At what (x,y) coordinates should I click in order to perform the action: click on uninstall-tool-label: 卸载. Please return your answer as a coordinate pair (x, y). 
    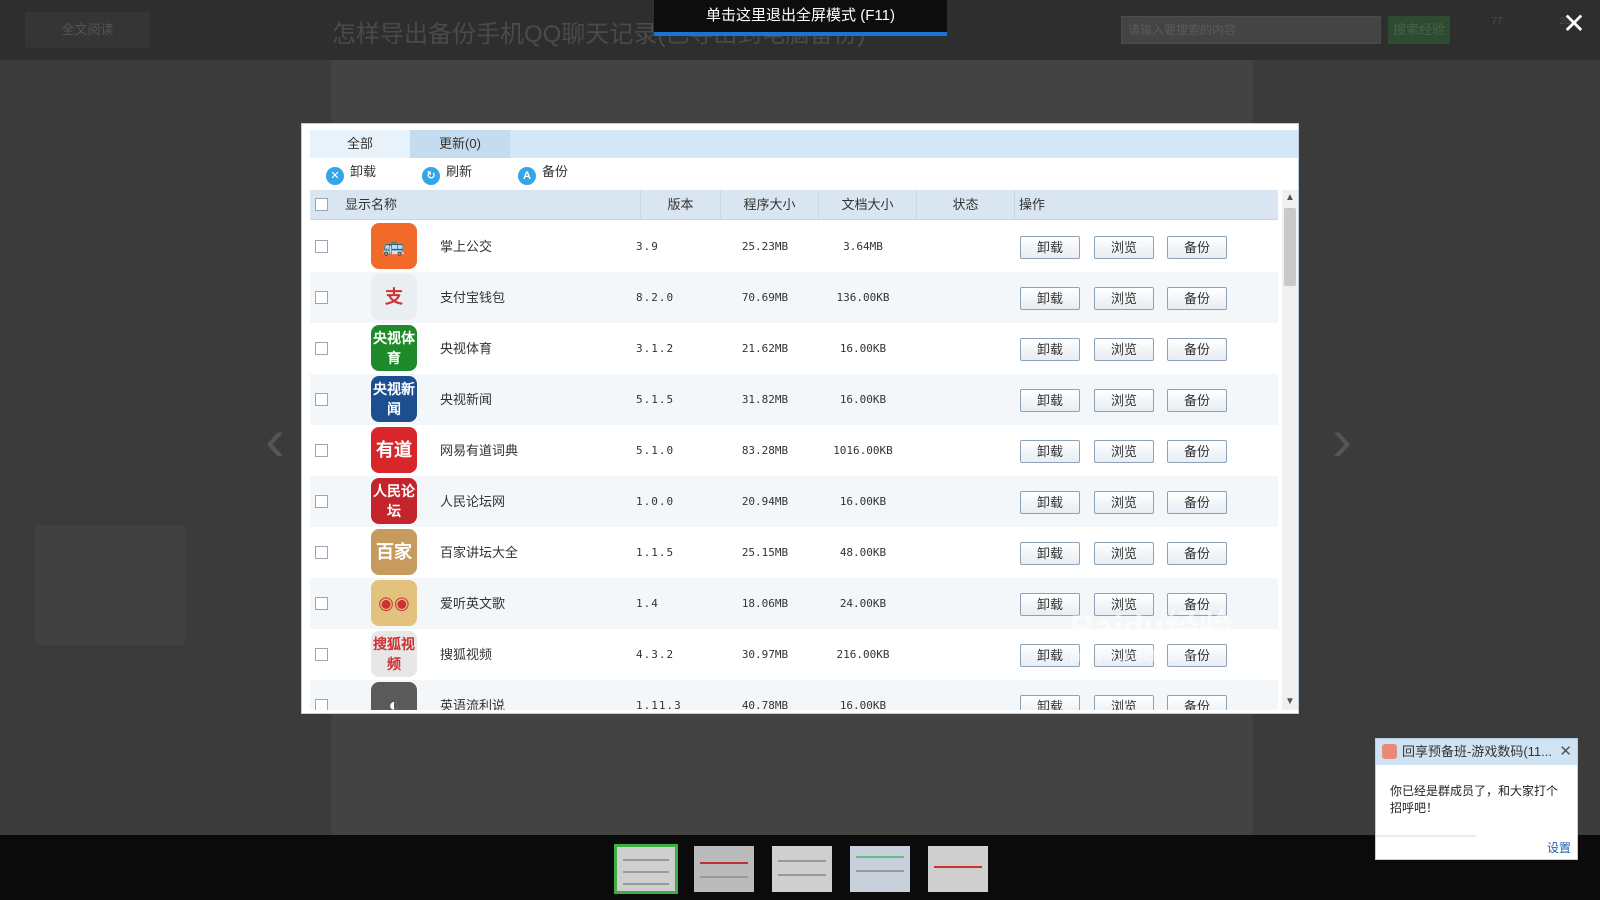
    Looking at the image, I should click on (363, 171).